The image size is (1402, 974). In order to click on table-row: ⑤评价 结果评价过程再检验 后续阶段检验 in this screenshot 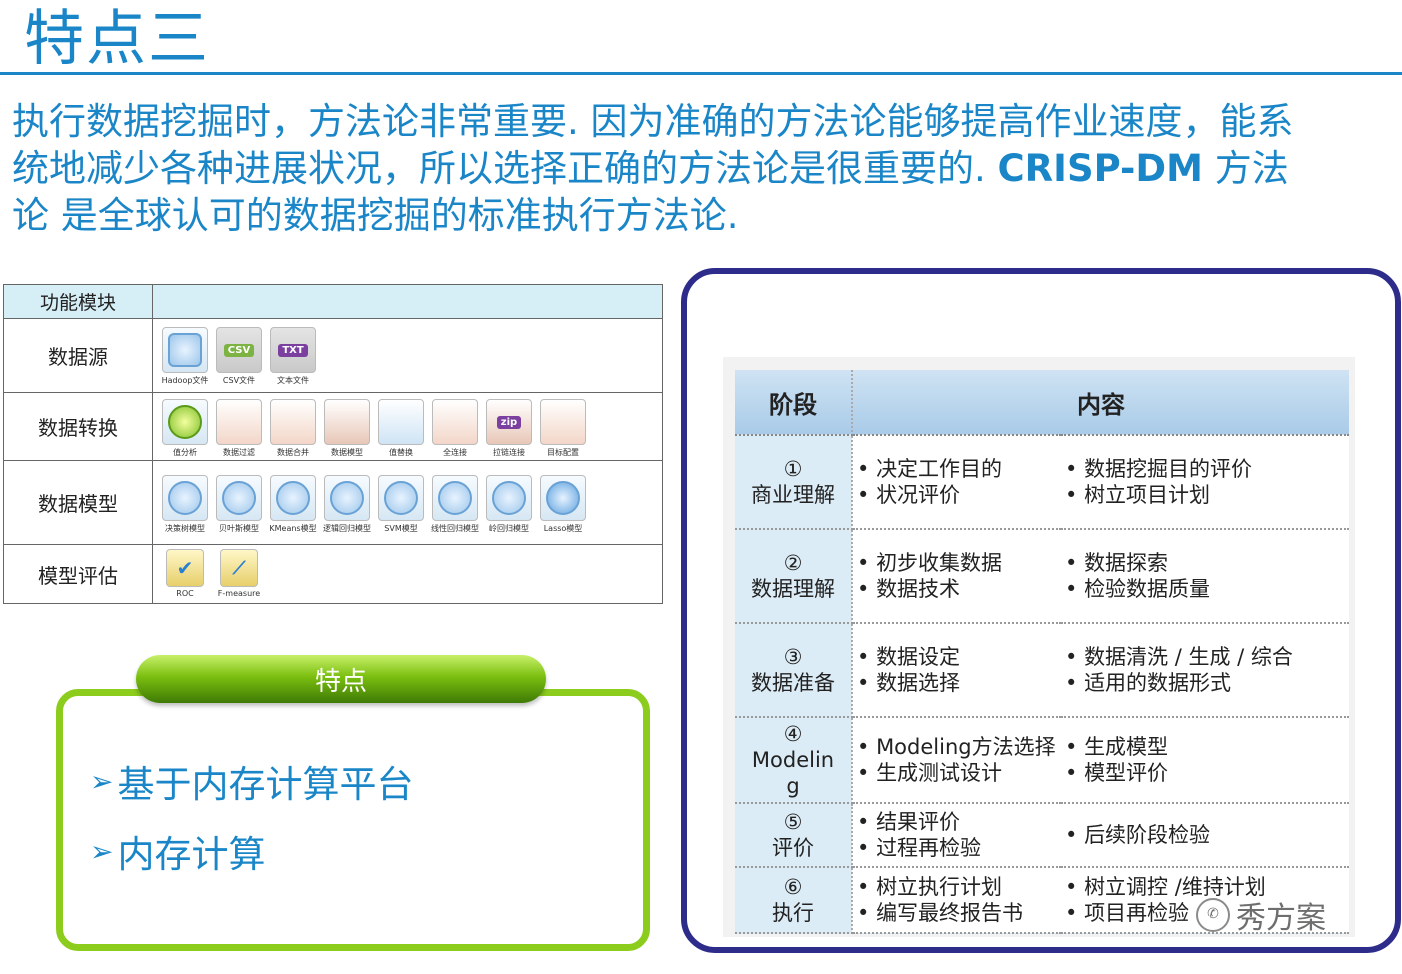, I will do `click(1042, 835)`.